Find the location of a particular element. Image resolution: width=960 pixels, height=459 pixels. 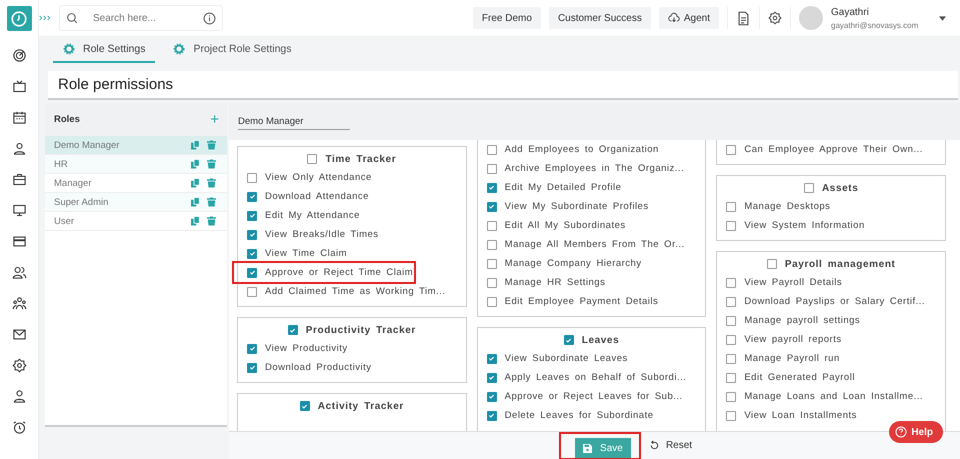

user-email: gayathri@snovasys.com is located at coordinates (875, 25).